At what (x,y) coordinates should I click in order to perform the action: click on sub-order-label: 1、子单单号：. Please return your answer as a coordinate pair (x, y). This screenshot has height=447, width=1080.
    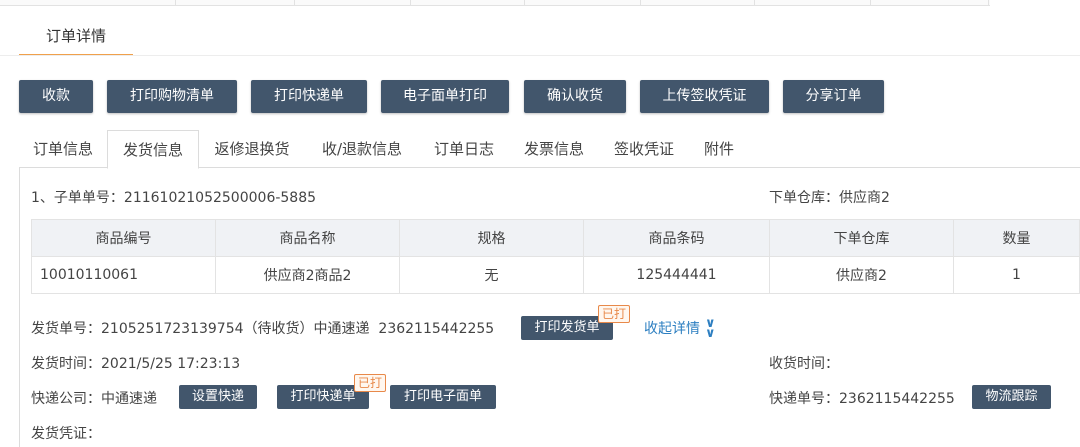
    Looking at the image, I should click on (77, 198).